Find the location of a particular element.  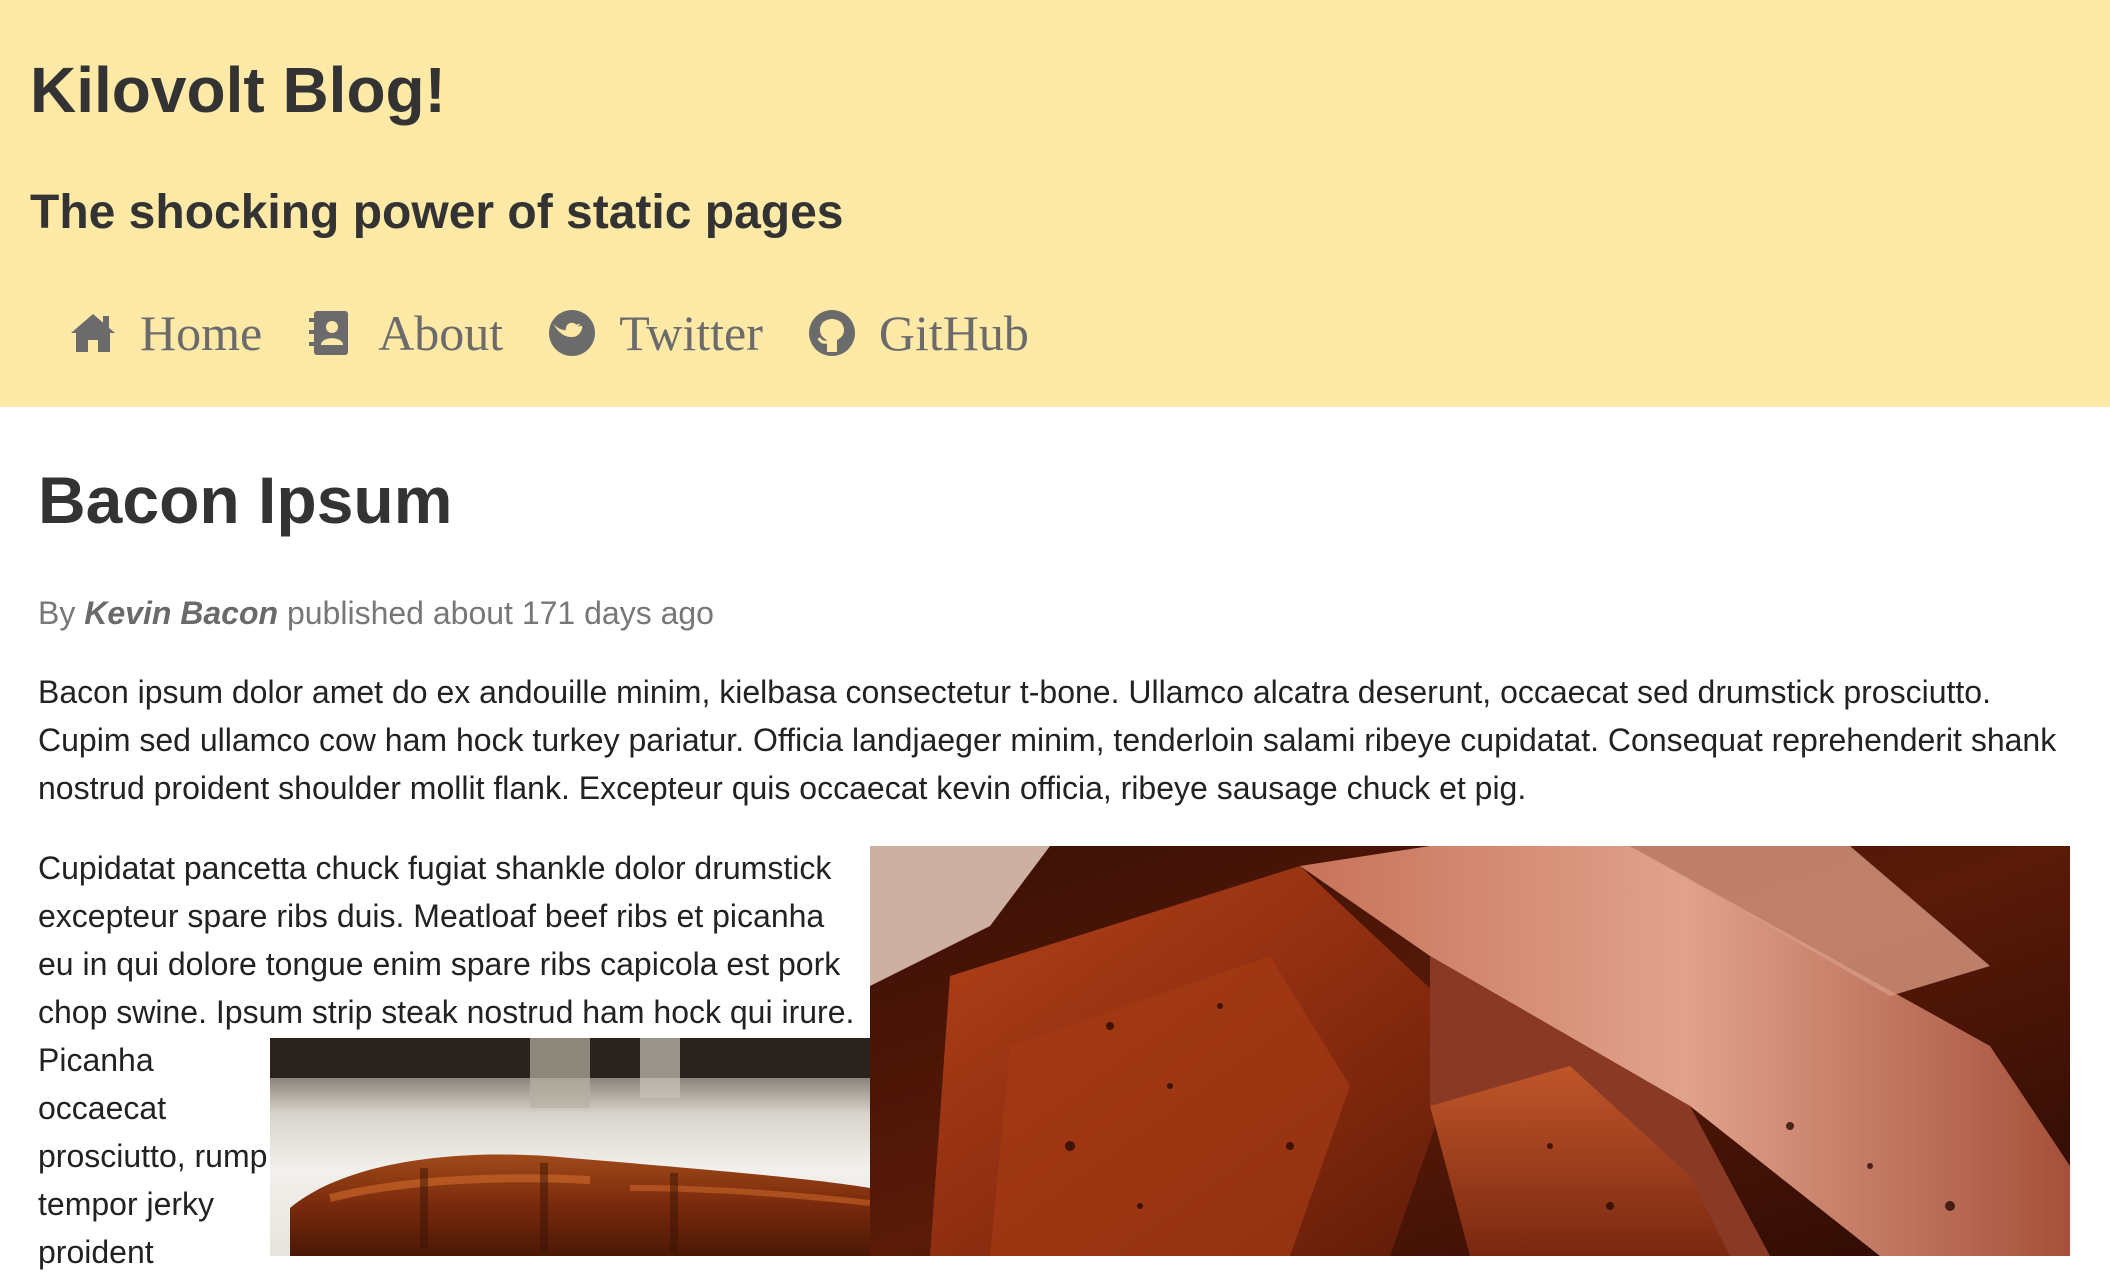

byline-prefix: By is located at coordinates (61, 613).